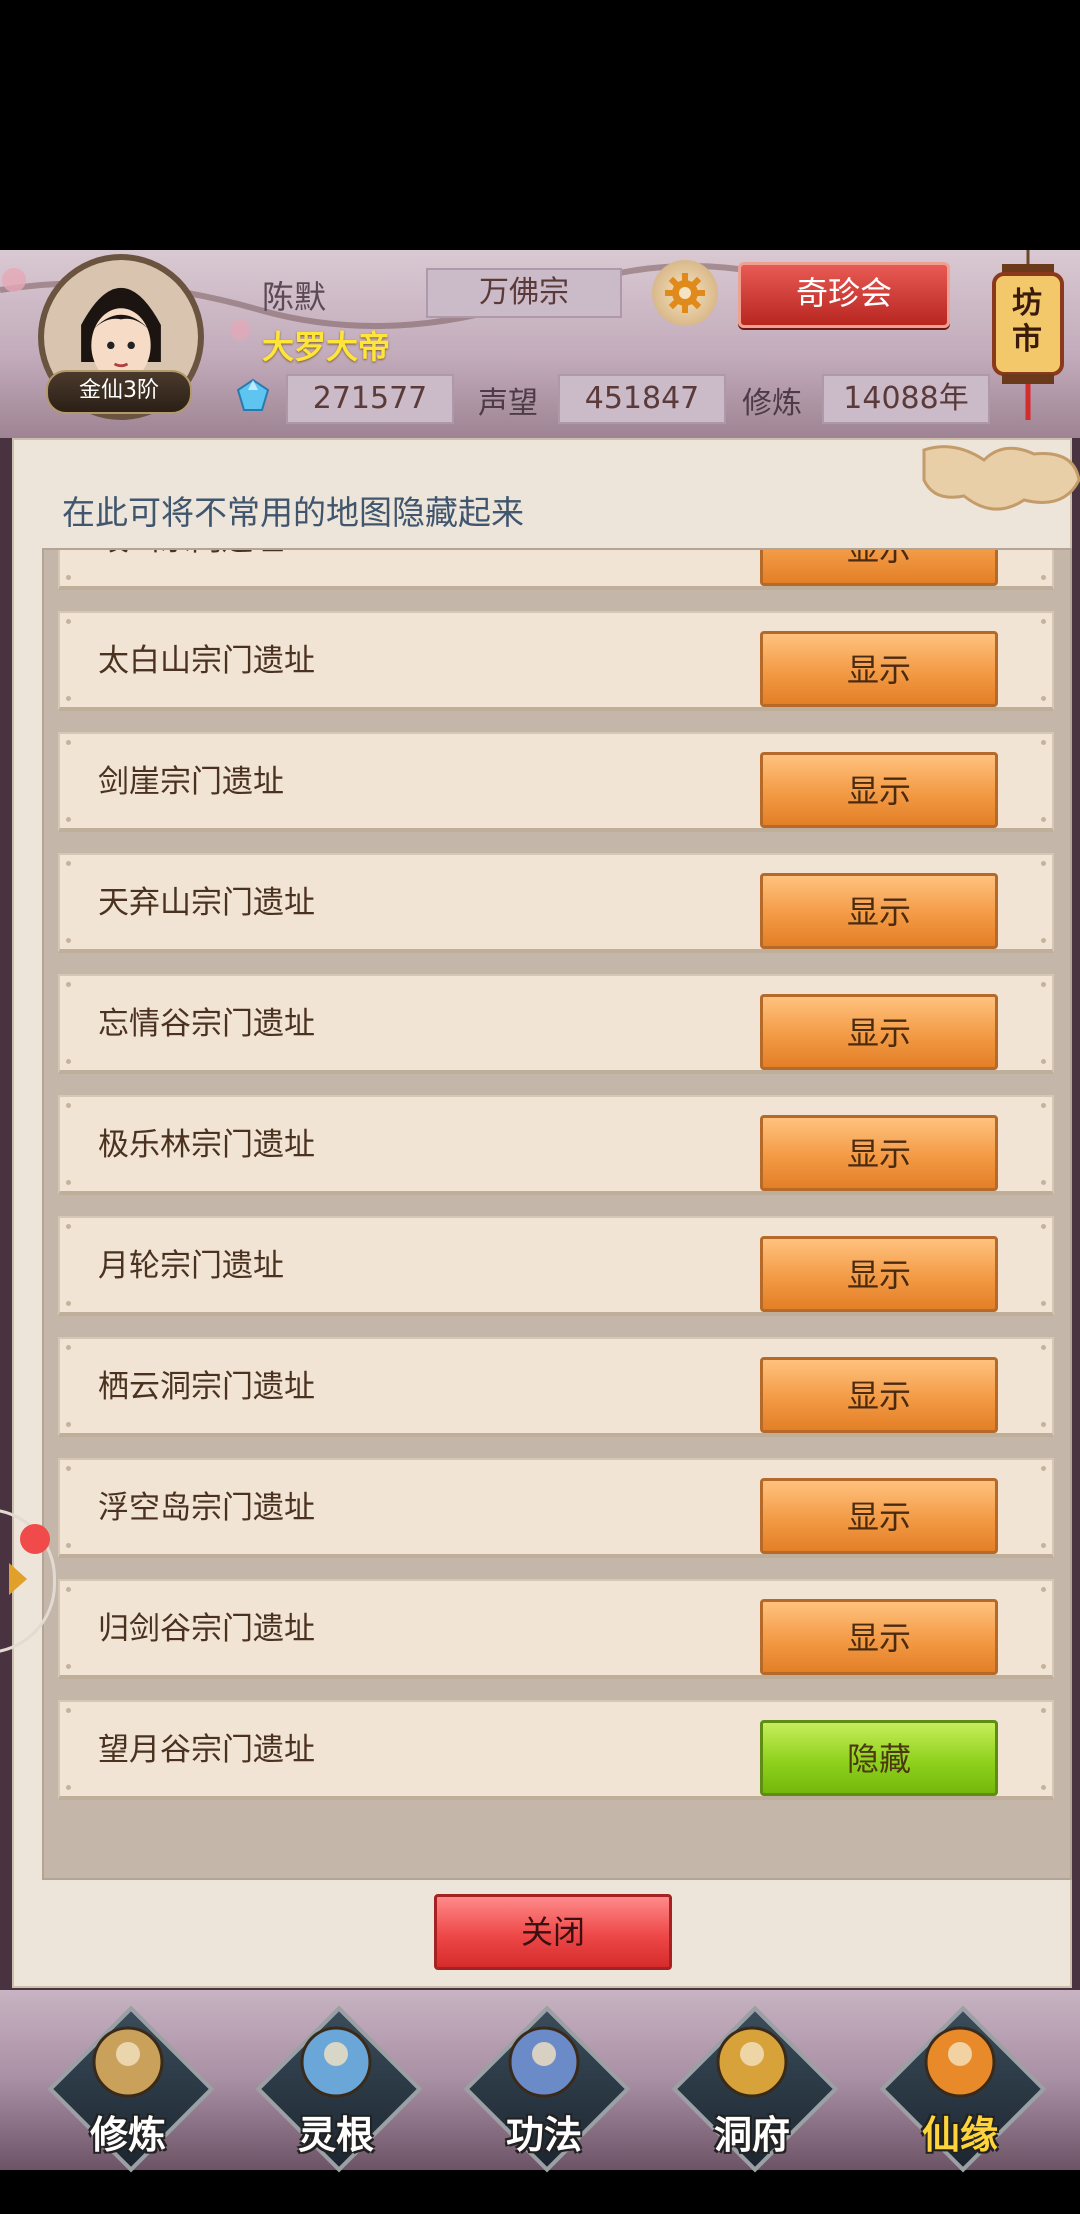 Image resolution: width=1080 pixels, height=2214 pixels. I want to click on map-name: 望月谷宗门遗址, so click(206, 1750).